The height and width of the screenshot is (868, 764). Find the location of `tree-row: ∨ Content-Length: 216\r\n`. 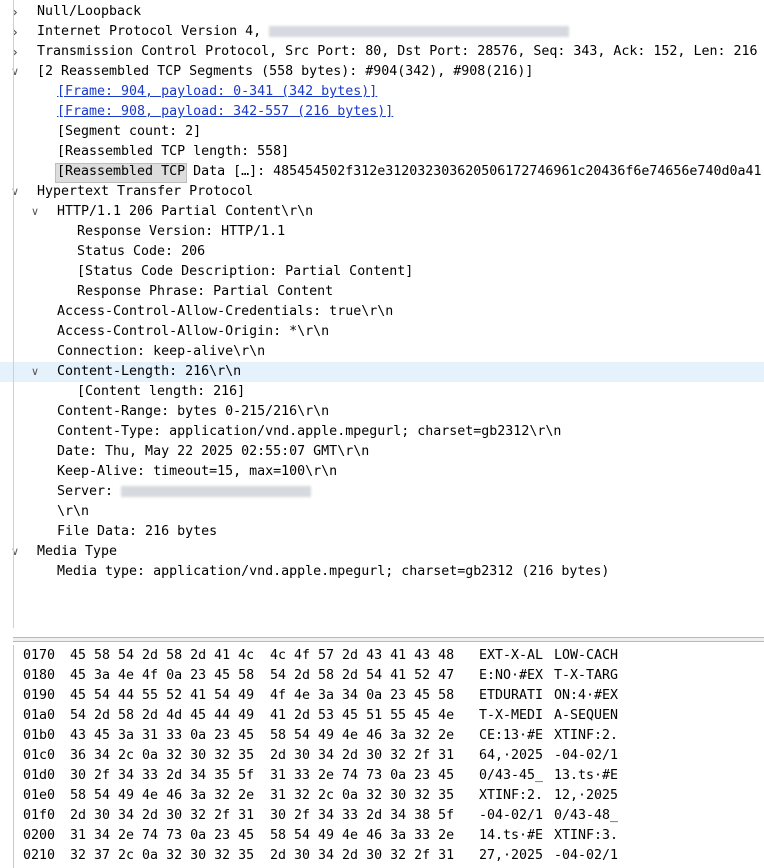

tree-row: ∨ Content-Length: 216\r\n is located at coordinates (382, 372).